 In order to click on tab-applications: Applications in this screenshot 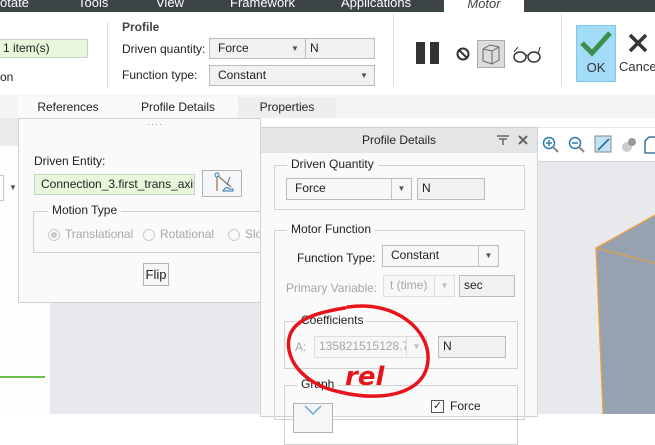, I will do `click(376, 5)`.